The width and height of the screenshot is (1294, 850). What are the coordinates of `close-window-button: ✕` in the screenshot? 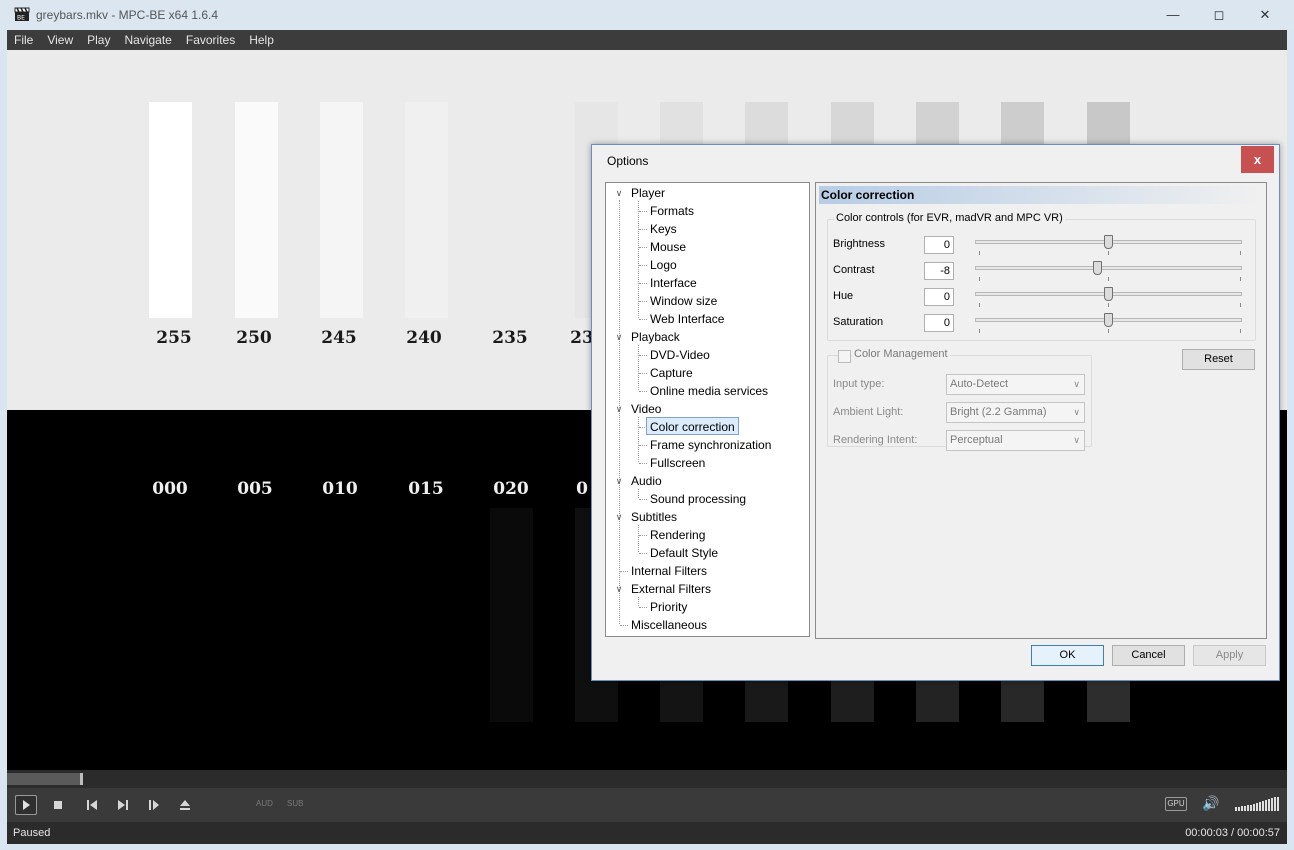 It's located at (1265, 15).